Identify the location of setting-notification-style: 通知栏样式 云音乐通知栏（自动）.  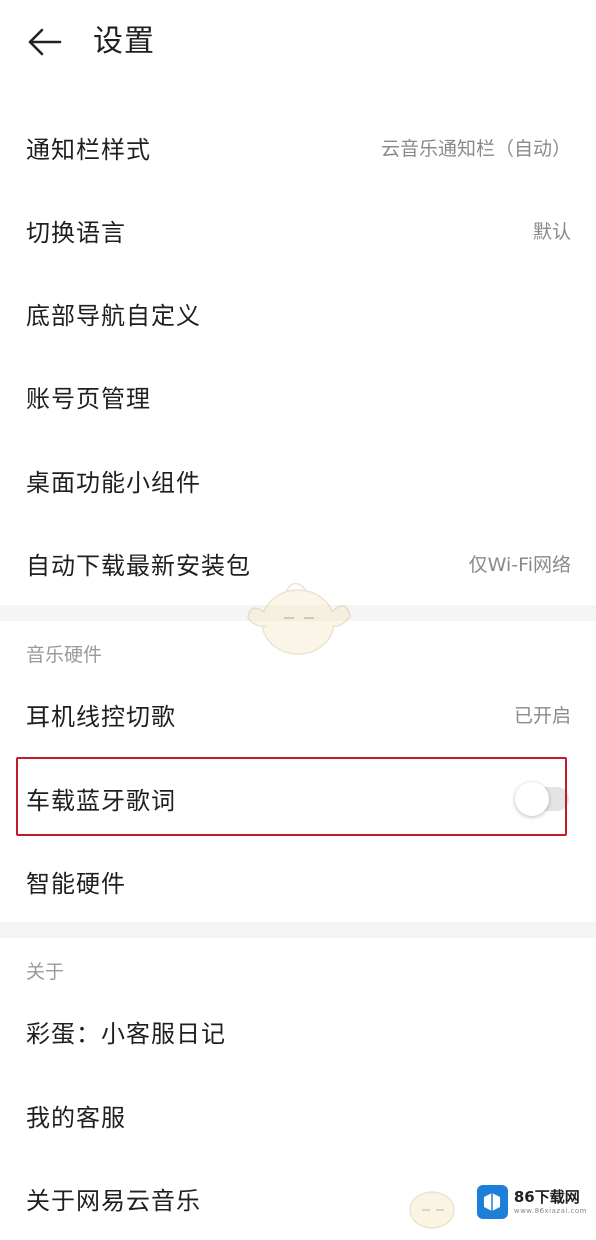
(298, 147).